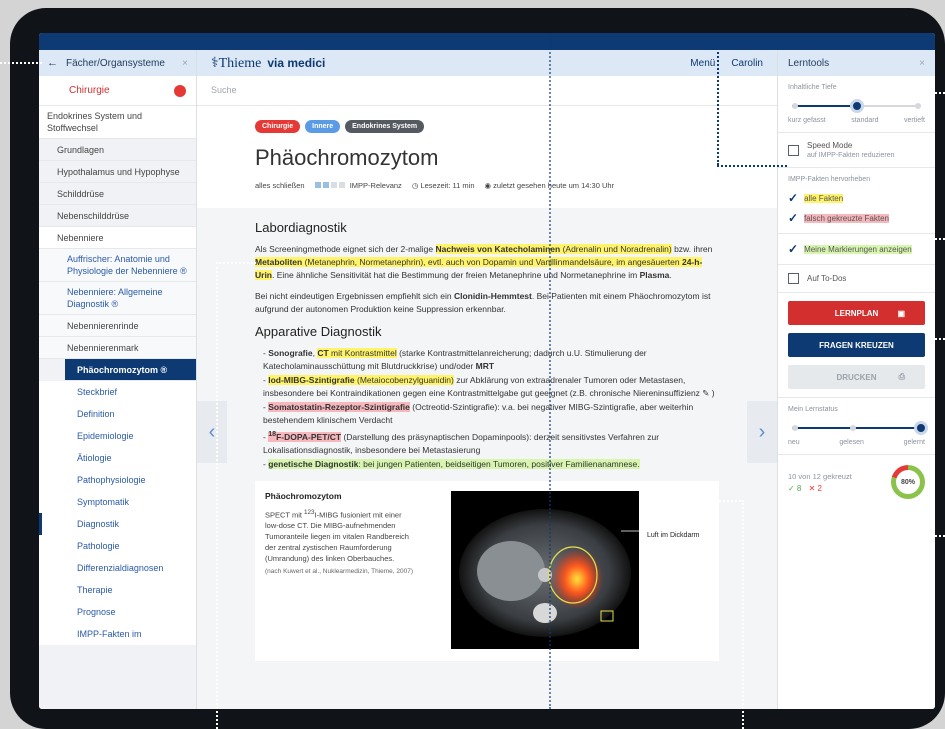 This screenshot has height=729, width=945. What do you see at coordinates (117, 524) in the screenshot?
I see `sidebar-item-diagnostik: Diagnostik` at bounding box center [117, 524].